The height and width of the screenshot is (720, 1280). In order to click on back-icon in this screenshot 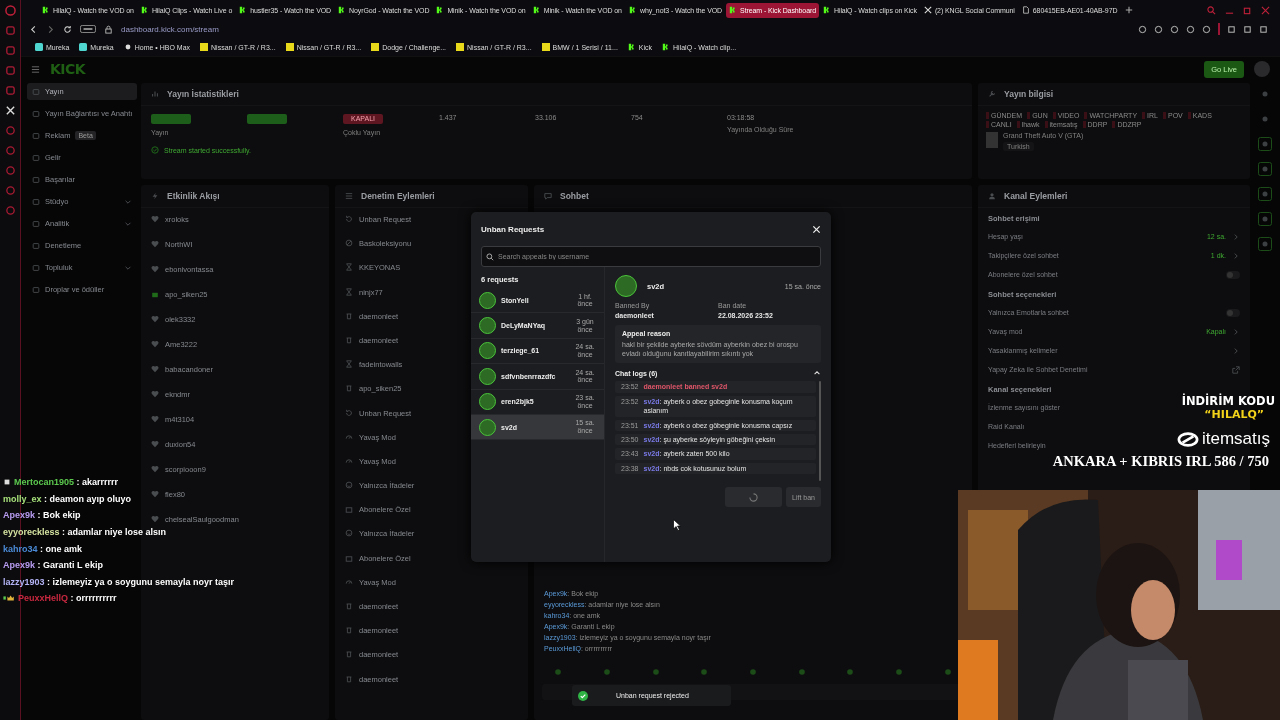, I will do `click(33, 29)`.